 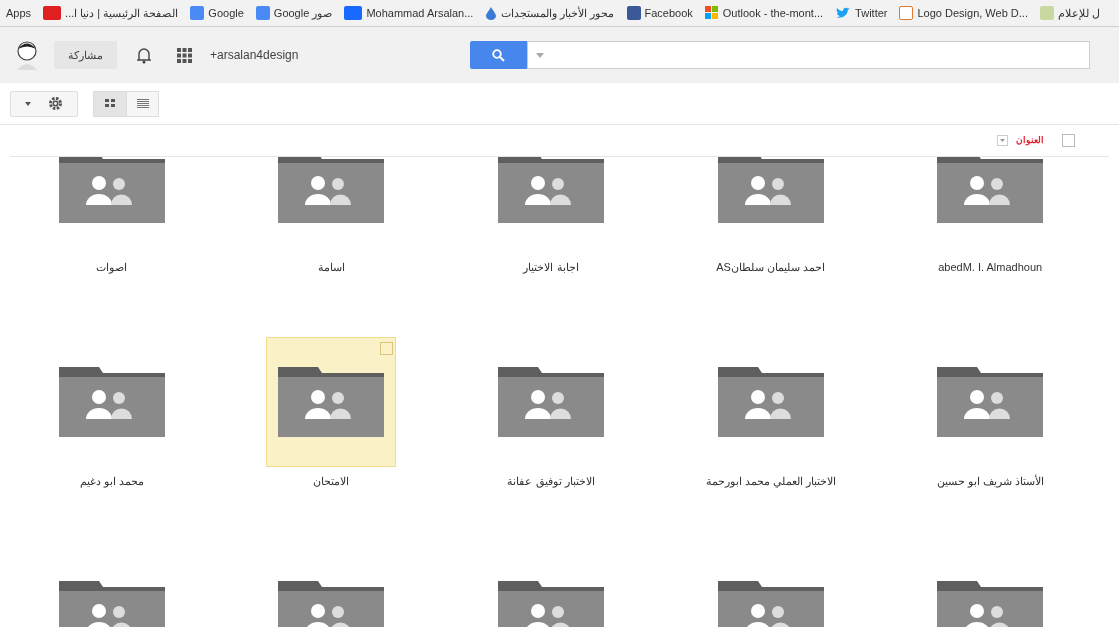 I want to click on folder-name: abedM. I. Almadhoun, so click(x=990, y=267).